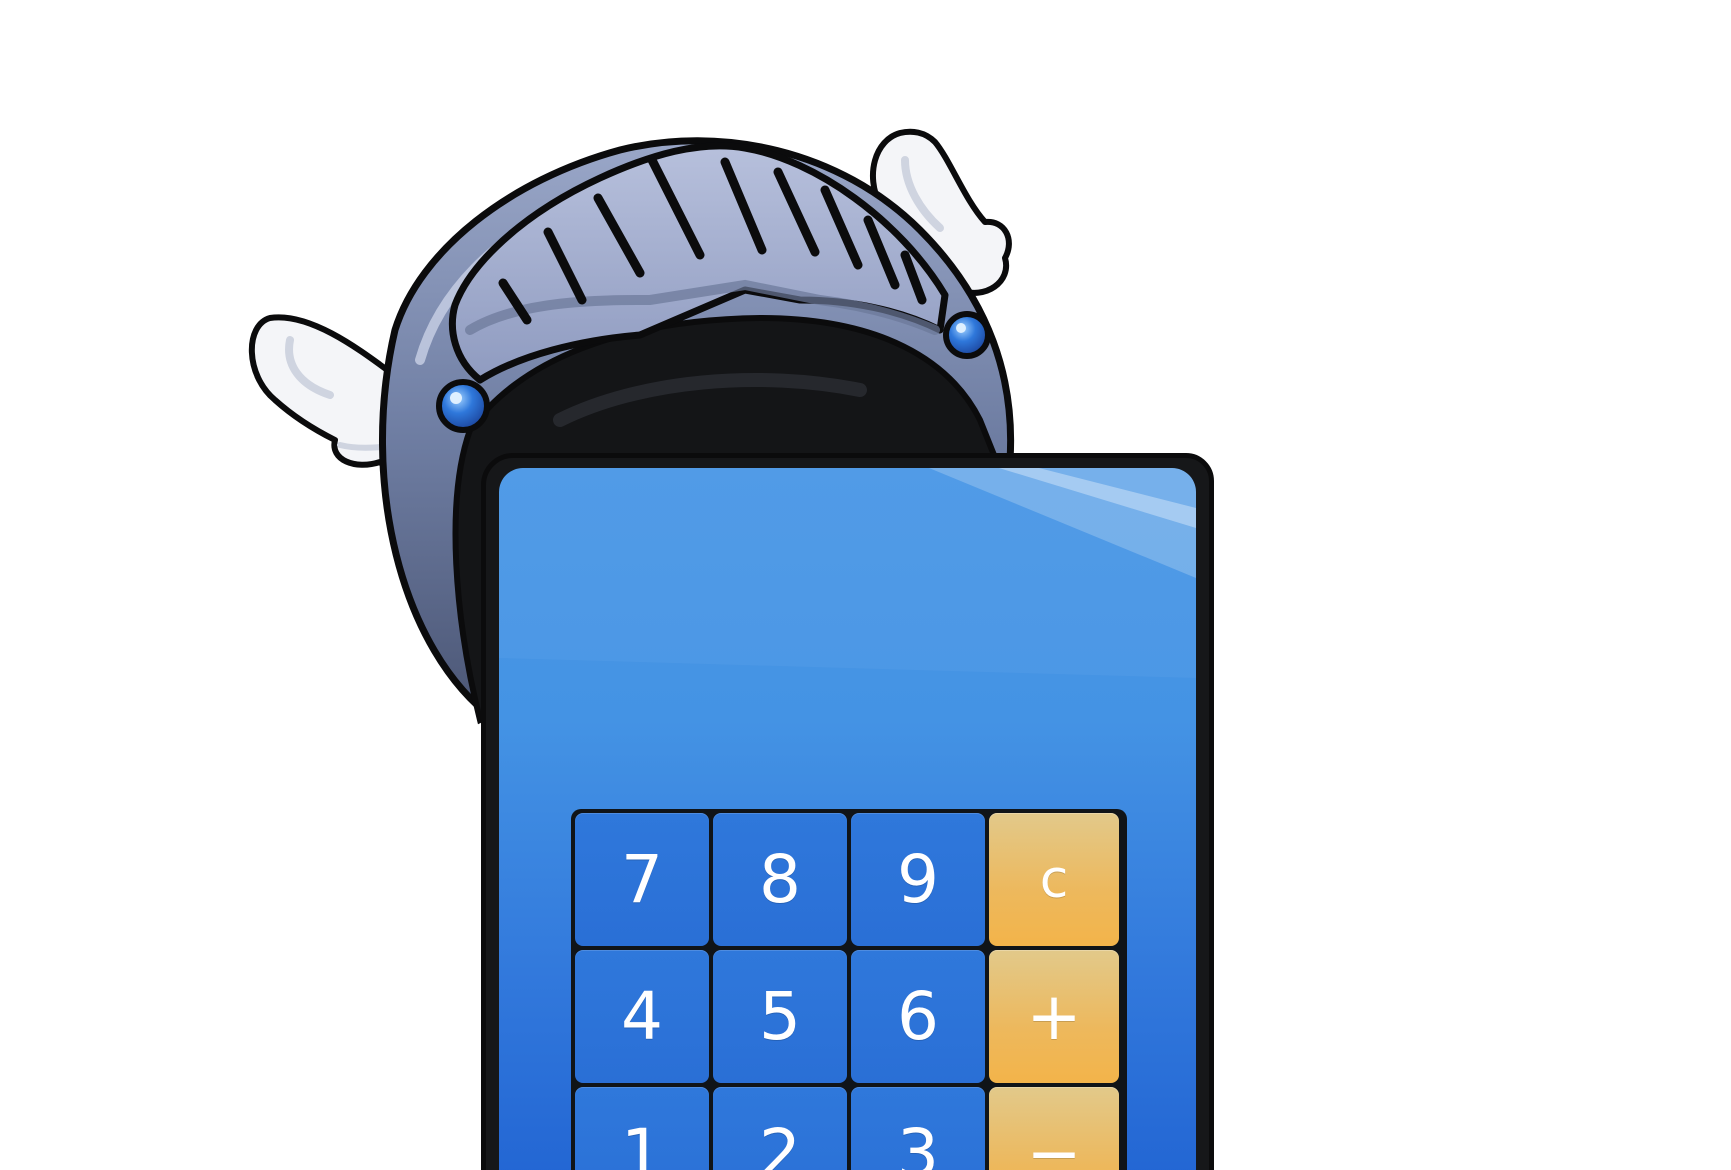 This screenshot has width=1731, height=1170. I want to click on key-8-button: 8, so click(780, 879).